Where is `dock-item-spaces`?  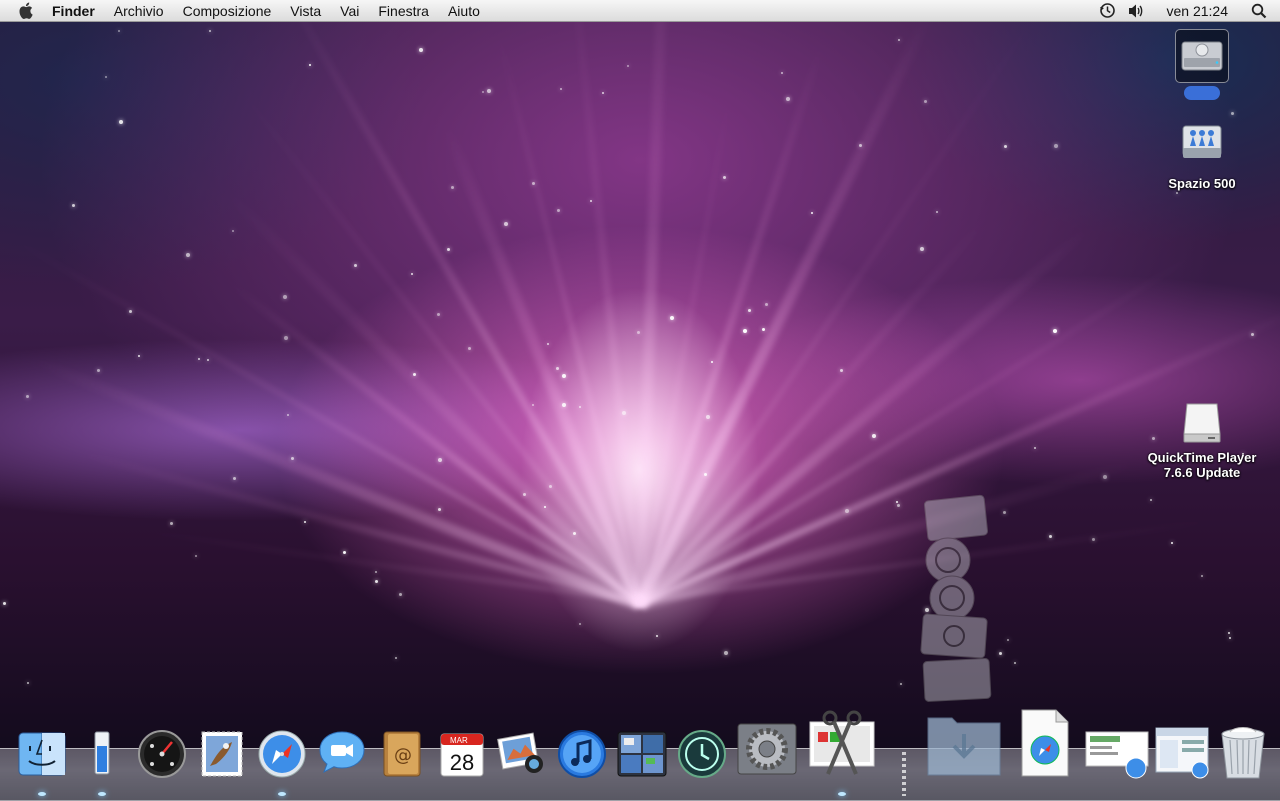
dock-item-spaces is located at coordinates (642, 754).